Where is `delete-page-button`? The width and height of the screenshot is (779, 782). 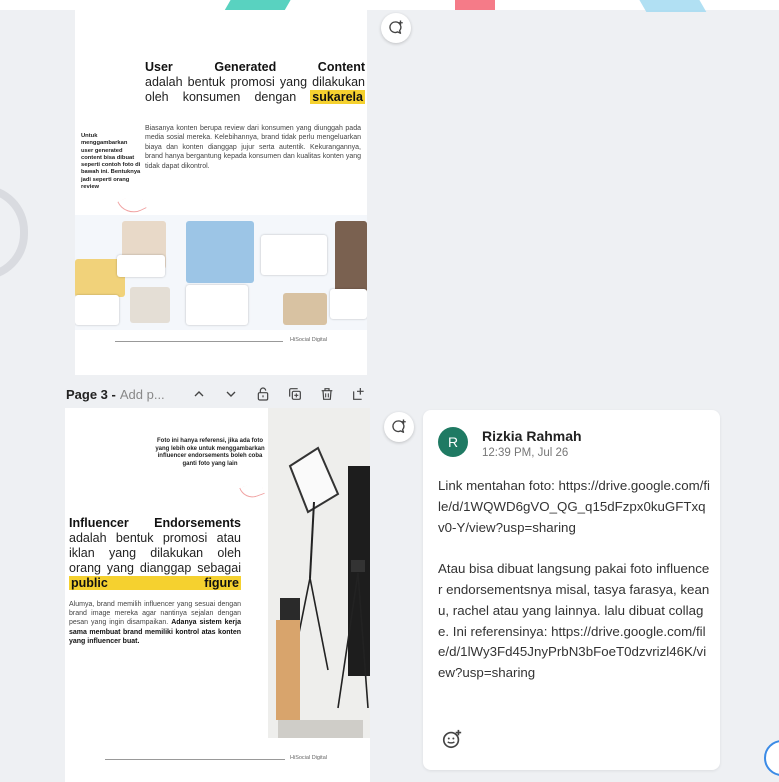
delete-page-button is located at coordinates (327, 394).